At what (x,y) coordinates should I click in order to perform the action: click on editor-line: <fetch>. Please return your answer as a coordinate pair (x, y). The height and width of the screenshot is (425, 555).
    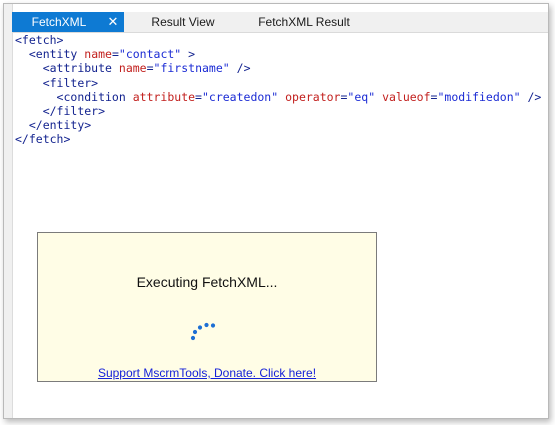
    Looking at the image, I should click on (39, 40).